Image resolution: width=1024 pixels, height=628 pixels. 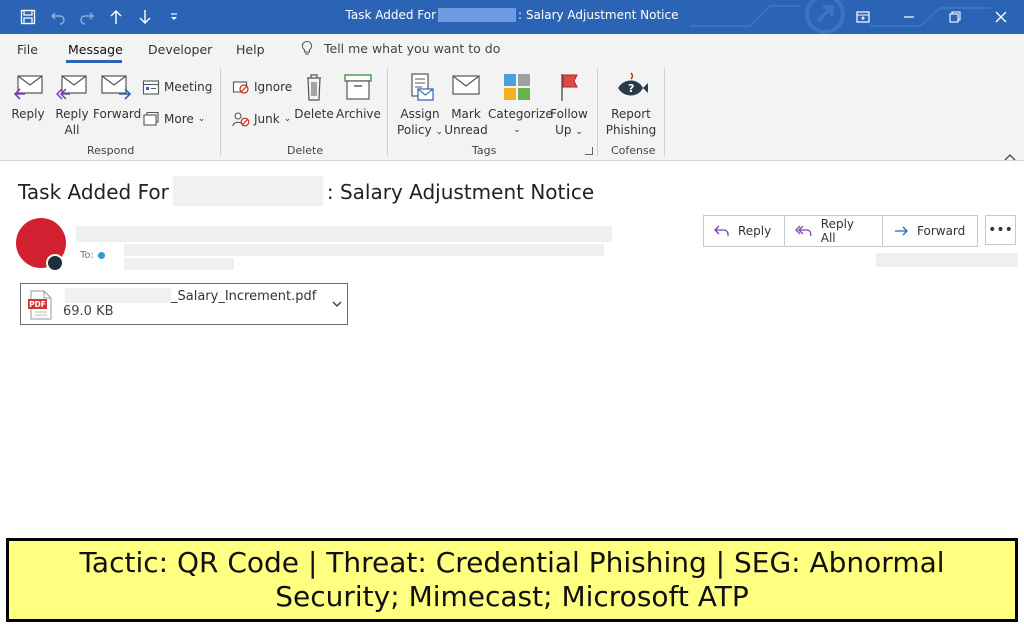 I want to click on meeting-label: Meeting, so click(x=188, y=87).